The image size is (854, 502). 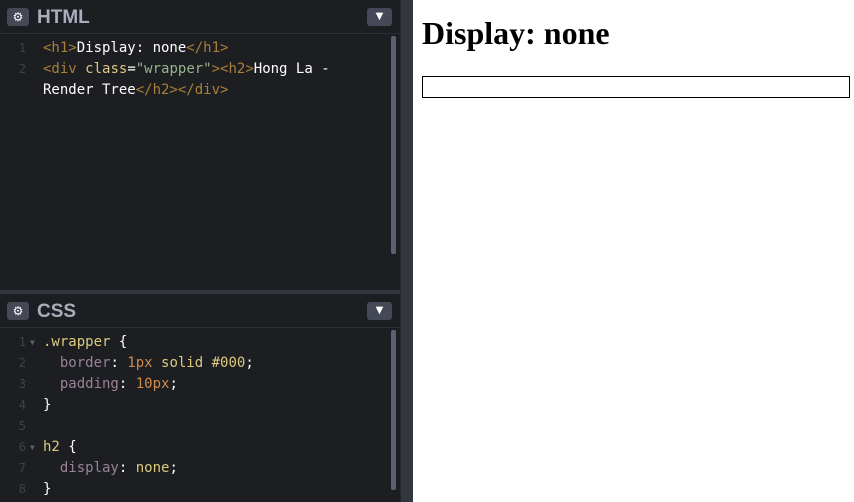 I want to click on code-line: 2 <div class="wrapper"><h2>Hong La -, so click(x=200, y=69).